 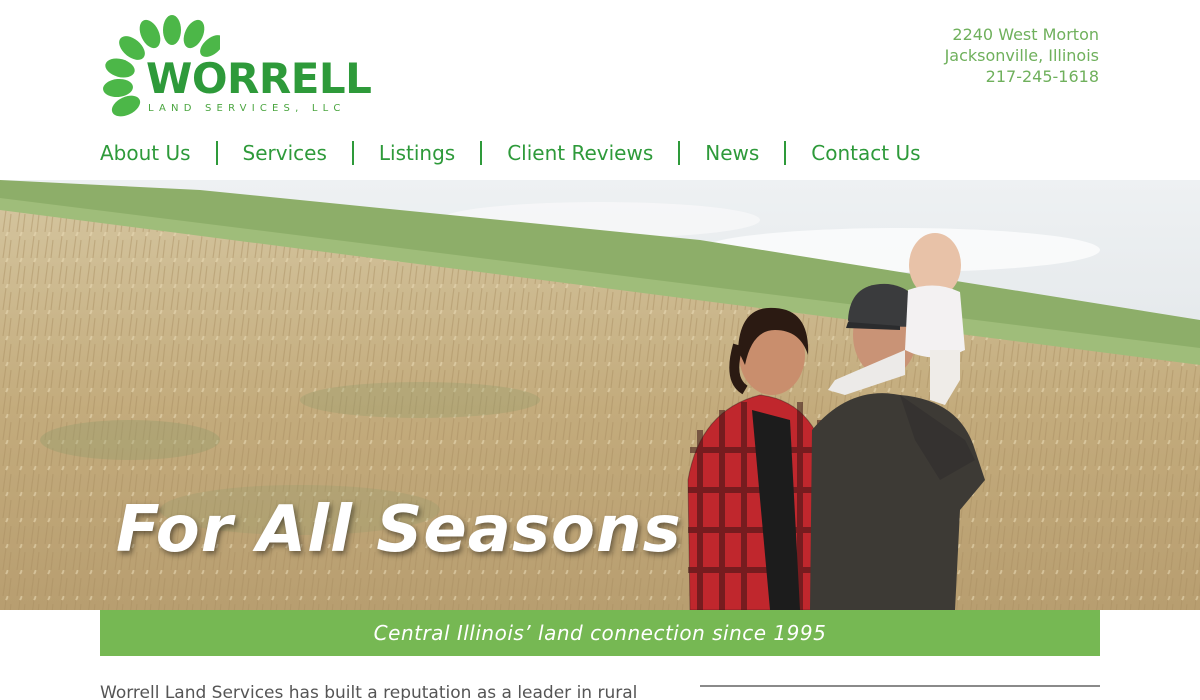 I want to click on nav-client-reviews: Client Reviews, so click(x=580, y=153).